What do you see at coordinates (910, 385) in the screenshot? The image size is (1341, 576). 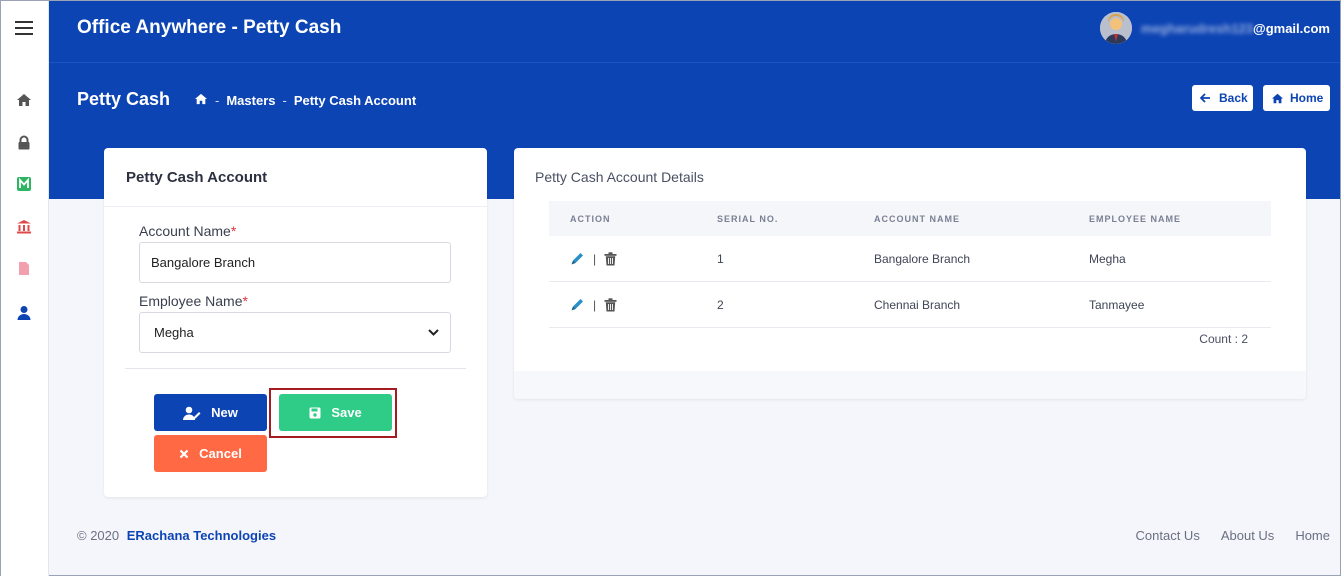 I see `card-footer-strip` at bounding box center [910, 385].